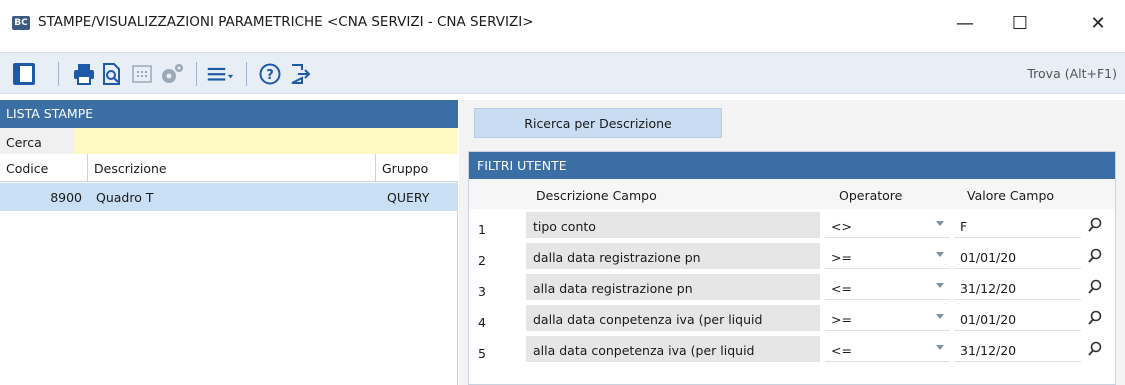 The image size is (1125, 385). Describe the element at coordinates (1020, 23) in the screenshot. I see `maximize-button: ☐` at that location.